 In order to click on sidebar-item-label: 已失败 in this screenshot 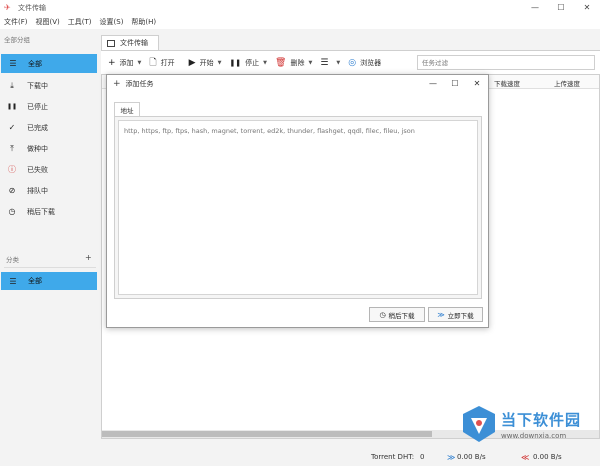, I will do `click(37, 169)`.